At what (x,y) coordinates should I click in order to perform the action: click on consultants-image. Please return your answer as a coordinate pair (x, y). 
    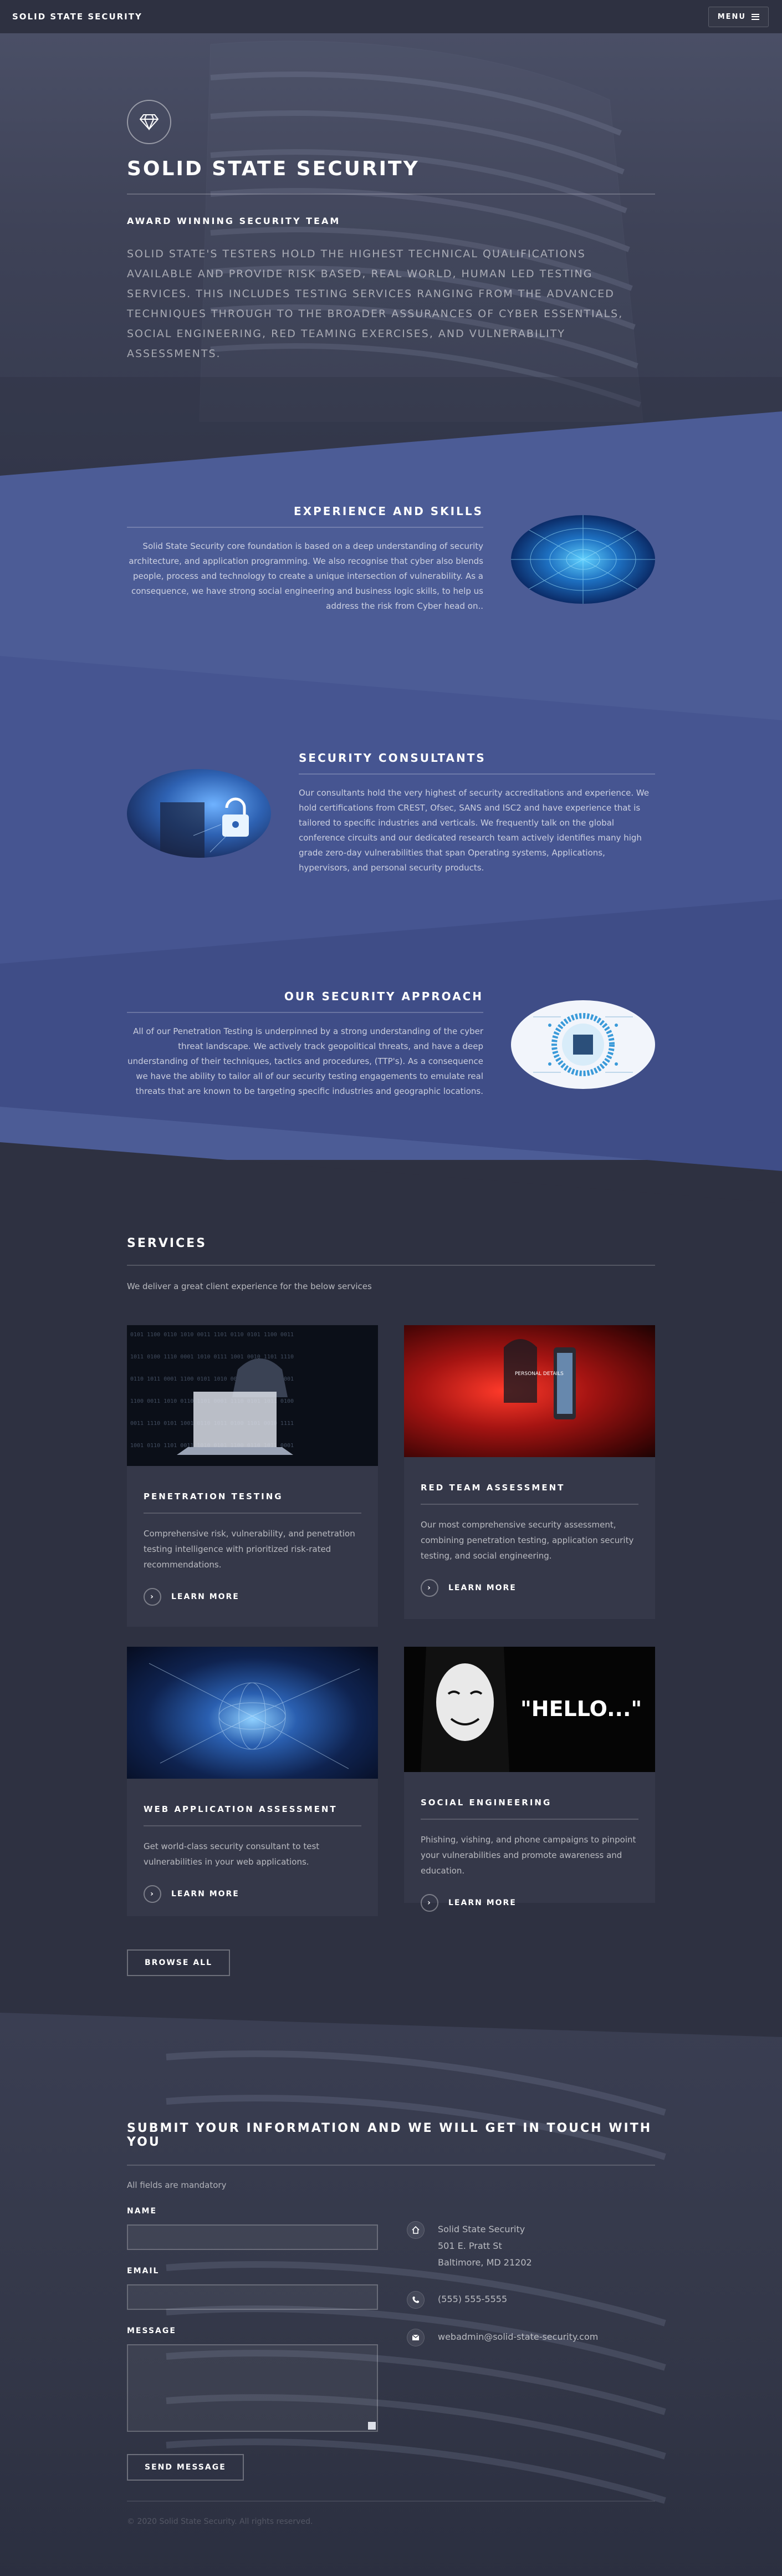
    Looking at the image, I should click on (199, 813).